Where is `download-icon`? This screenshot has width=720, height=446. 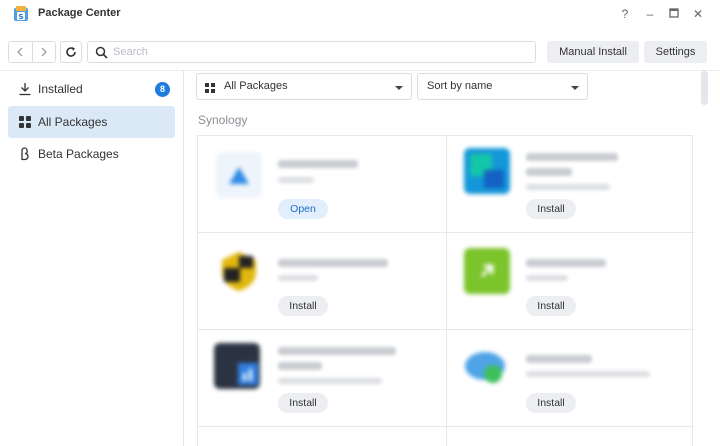 download-icon is located at coordinates (25, 89).